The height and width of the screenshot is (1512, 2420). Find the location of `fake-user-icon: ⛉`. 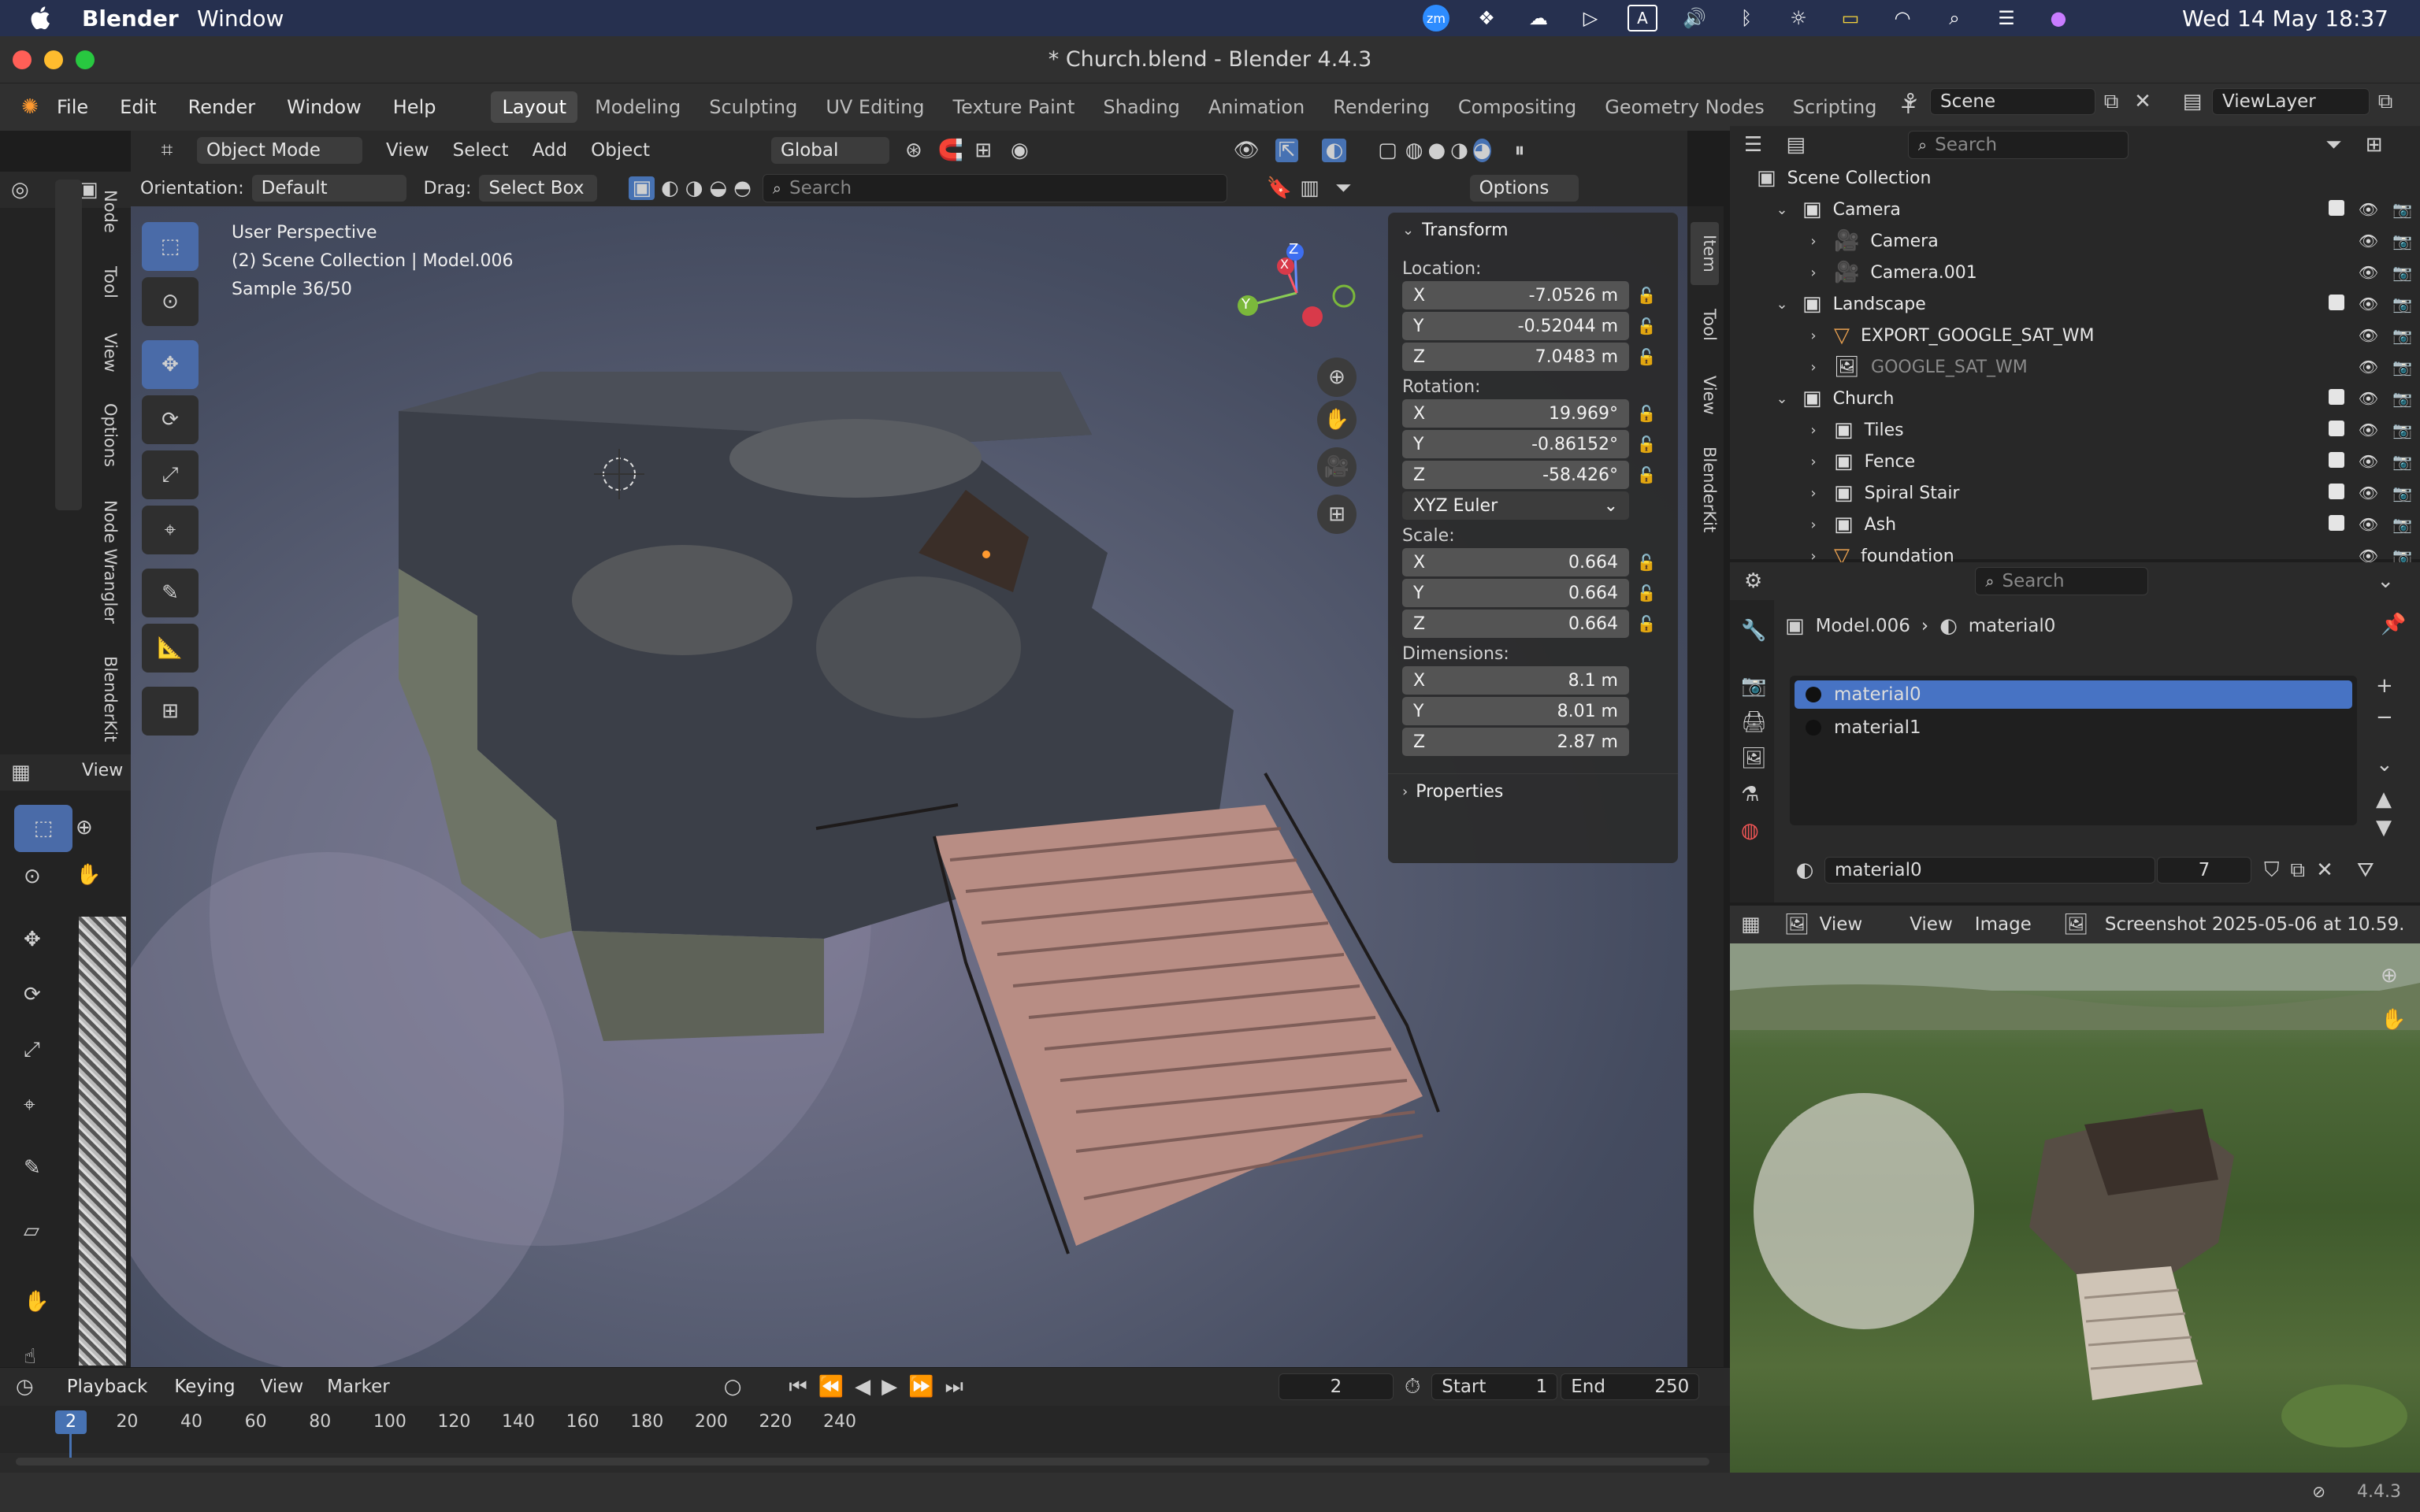

fake-user-icon: ⛉ is located at coordinates (2272, 870).